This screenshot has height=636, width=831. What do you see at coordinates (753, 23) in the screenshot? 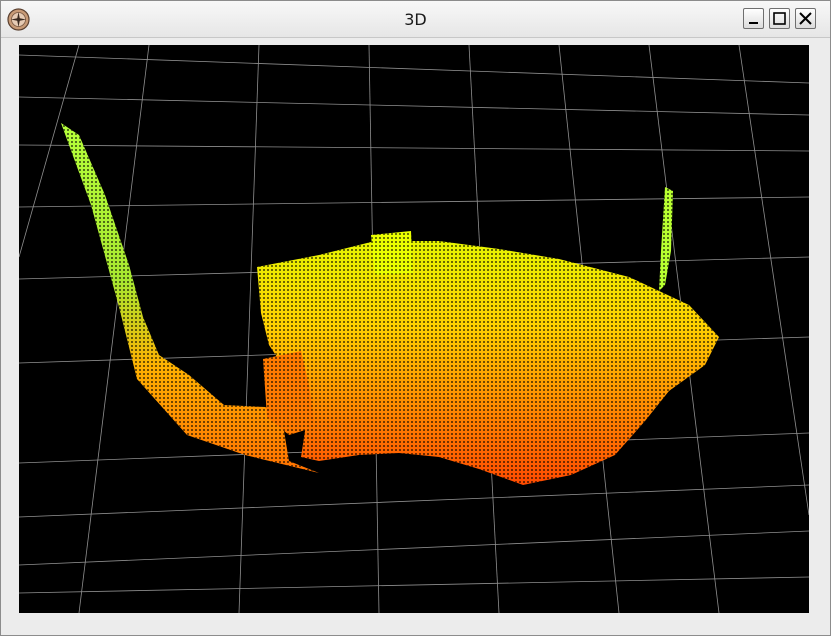
I see `minimize-icon` at bounding box center [753, 23].